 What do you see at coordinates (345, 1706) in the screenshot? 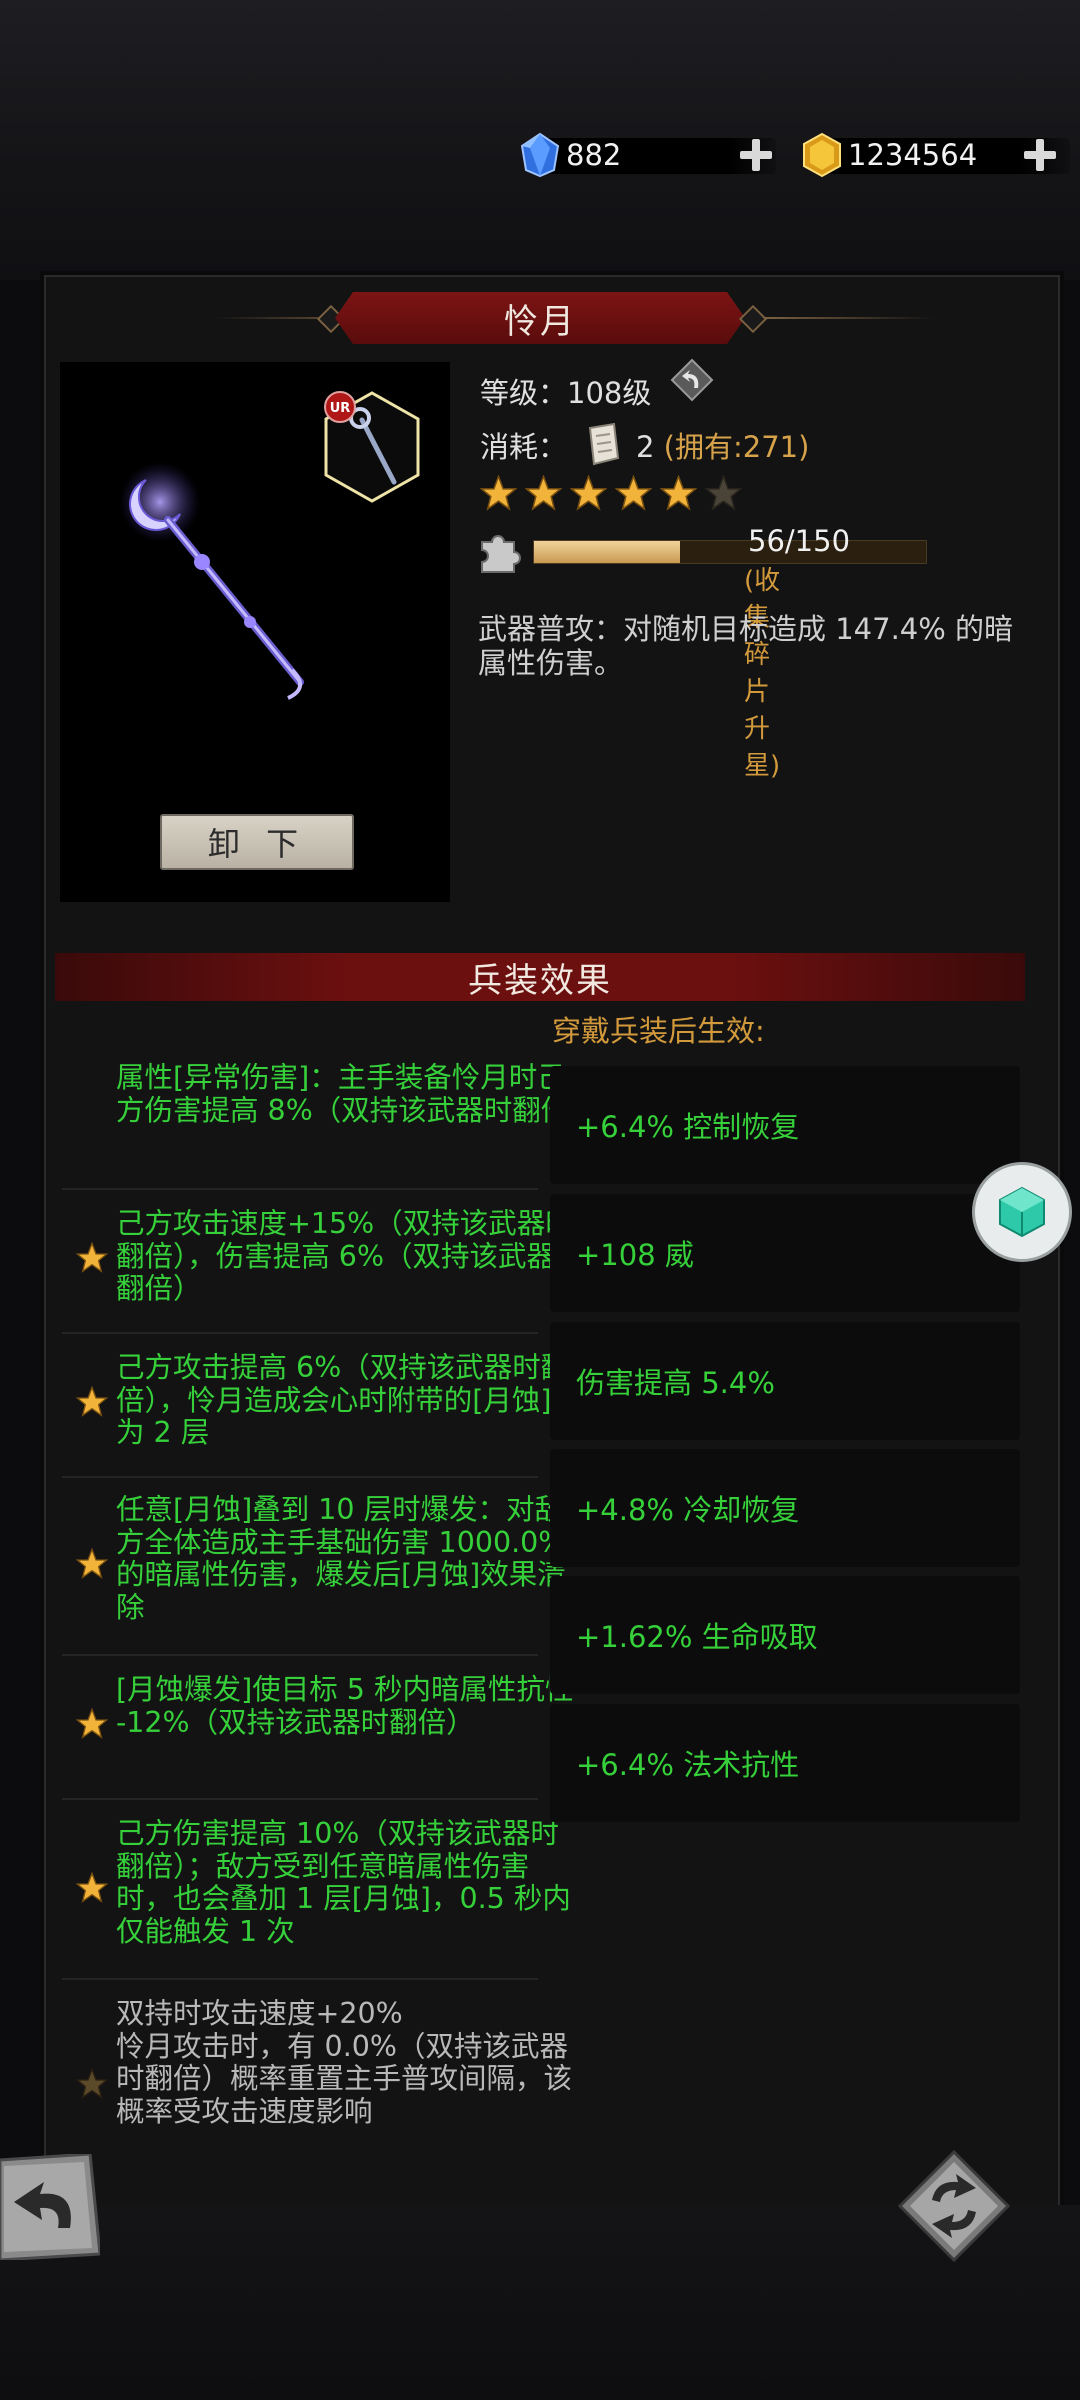
I see `effect-text: [月蚀爆发]使目标 5 秒内暗属性抗性 -12%（双持该武器时翻倍）` at bounding box center [345, 1706].